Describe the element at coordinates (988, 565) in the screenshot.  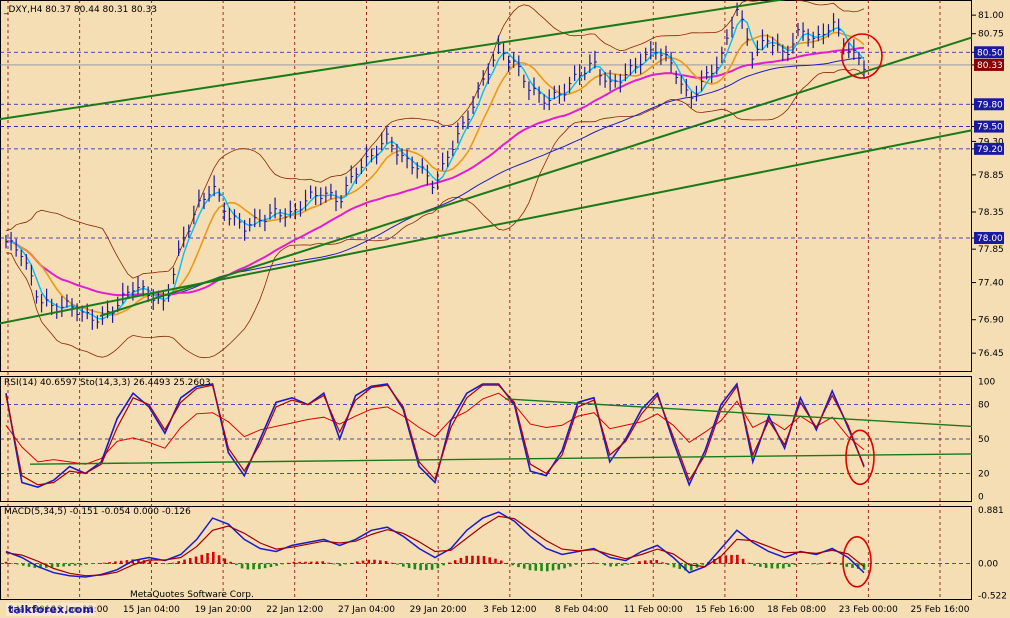
I see `macd-tick-label: 0.00` at that location.